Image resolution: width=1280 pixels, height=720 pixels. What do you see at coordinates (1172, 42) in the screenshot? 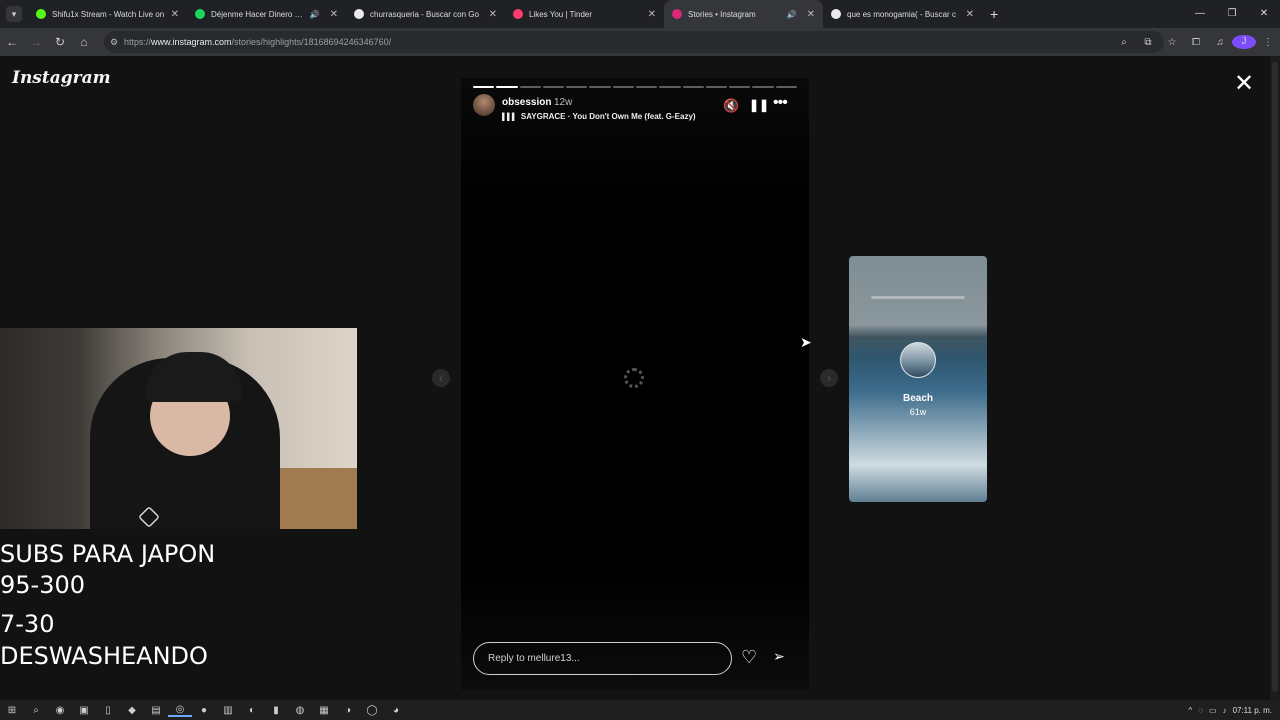
I see `bookmark-star-icon: ☆` at bounding box center [1172, 42].